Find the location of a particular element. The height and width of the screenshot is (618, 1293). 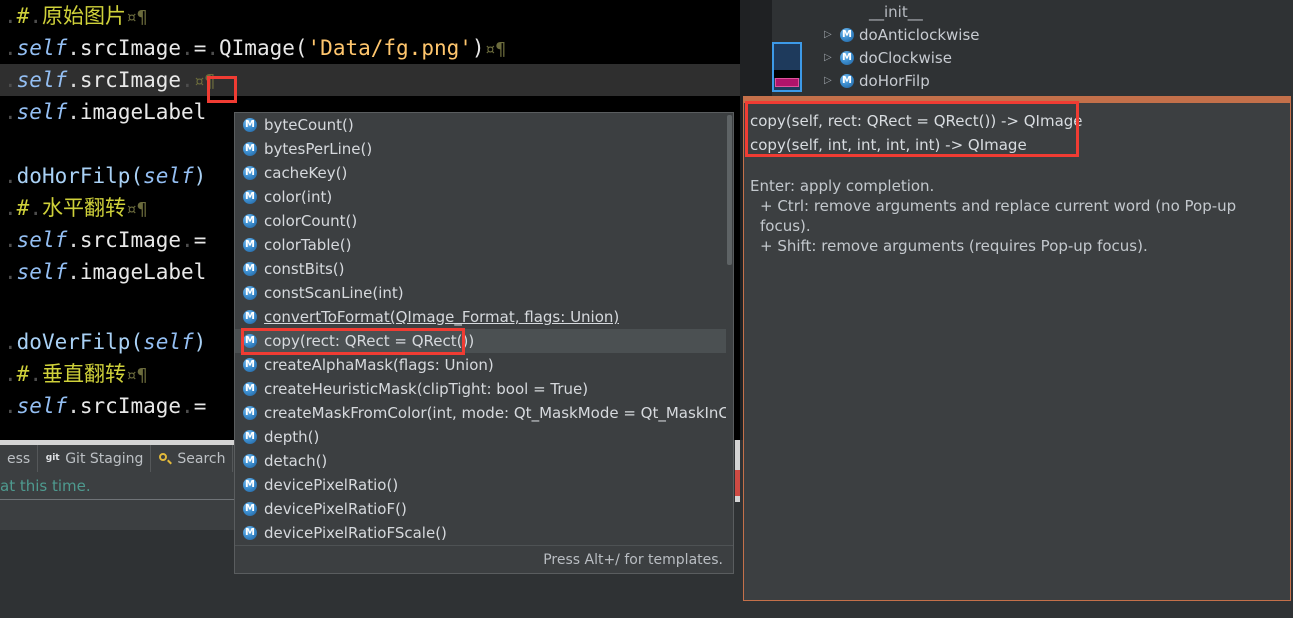

documentation-hint-line: focus). is located at coordinates (785, 226).